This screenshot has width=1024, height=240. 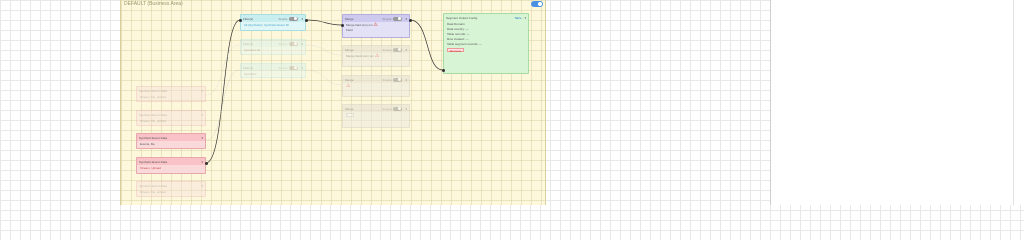 What do you see at coordinates (153, 4) in the screenshot?
I see `zone-title: DEFAULT (Business Area)` at bounding box center [153, 4].